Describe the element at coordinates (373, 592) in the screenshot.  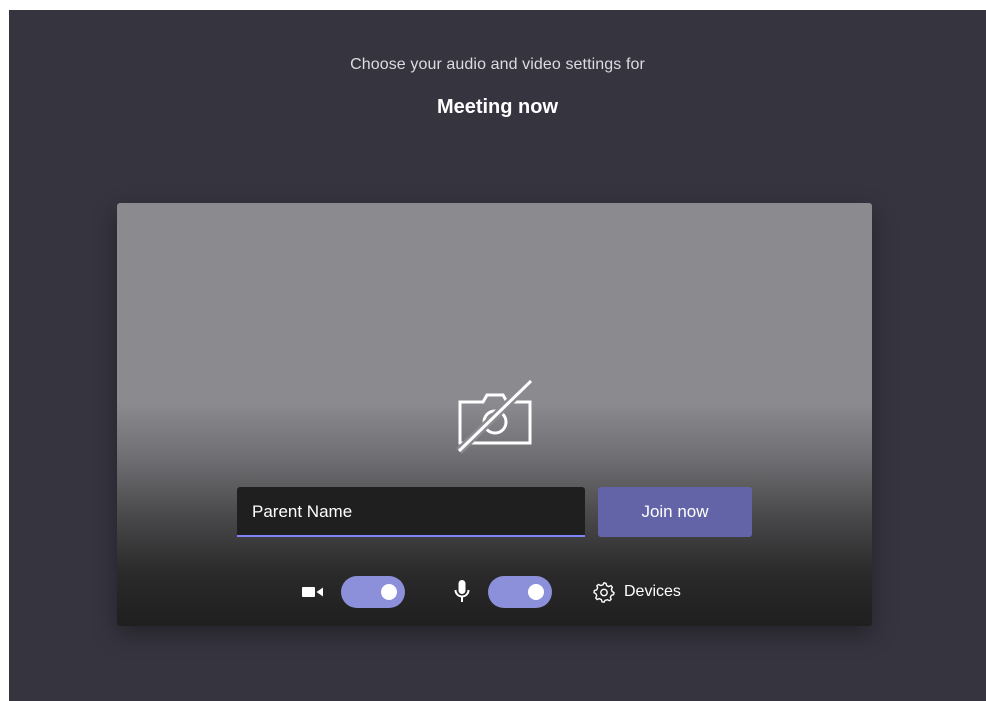
I see `camera-toggle` at that location.